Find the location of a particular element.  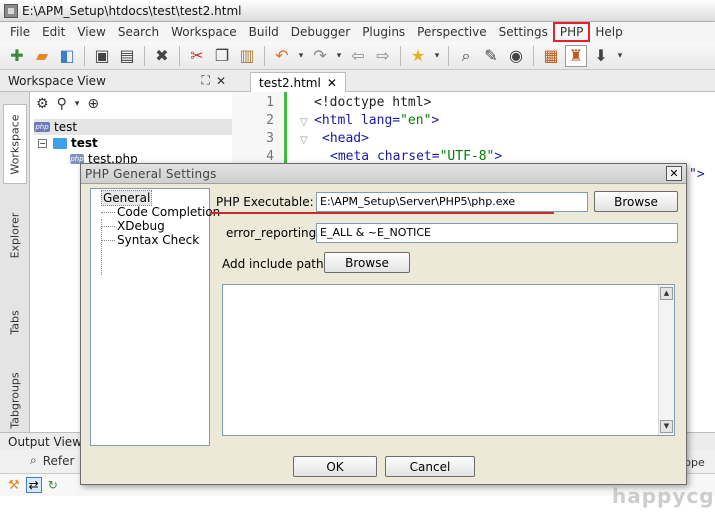

cut-icon: ✂ is located at coordinates (197, 56).